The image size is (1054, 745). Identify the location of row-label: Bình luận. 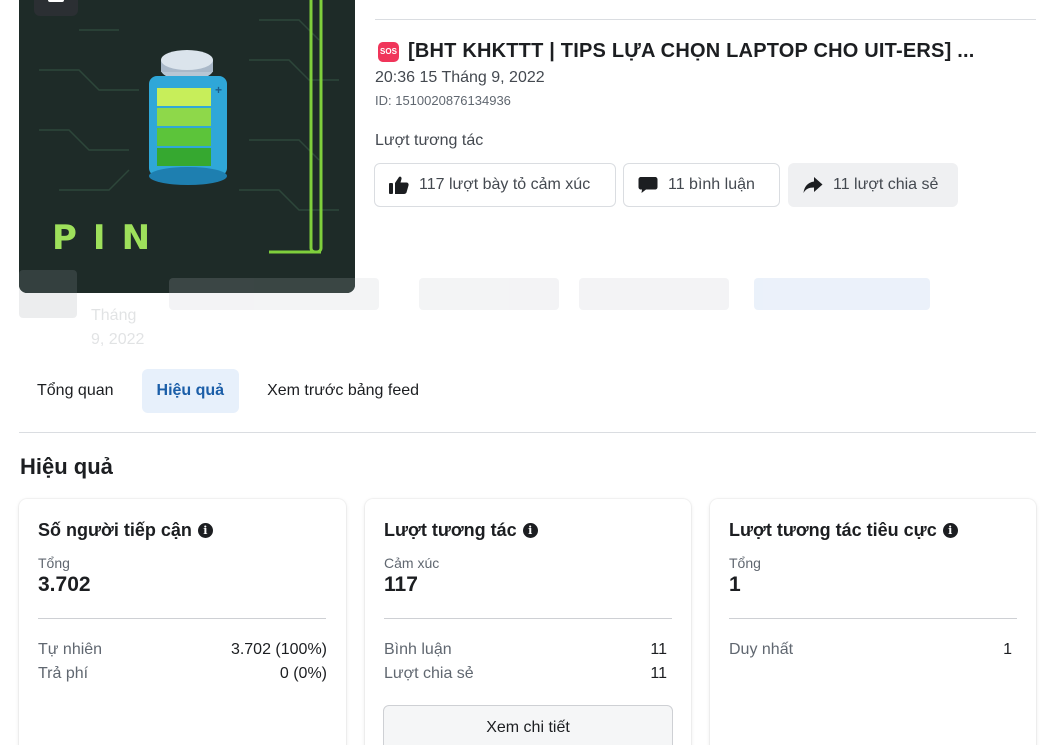
(418, 649).